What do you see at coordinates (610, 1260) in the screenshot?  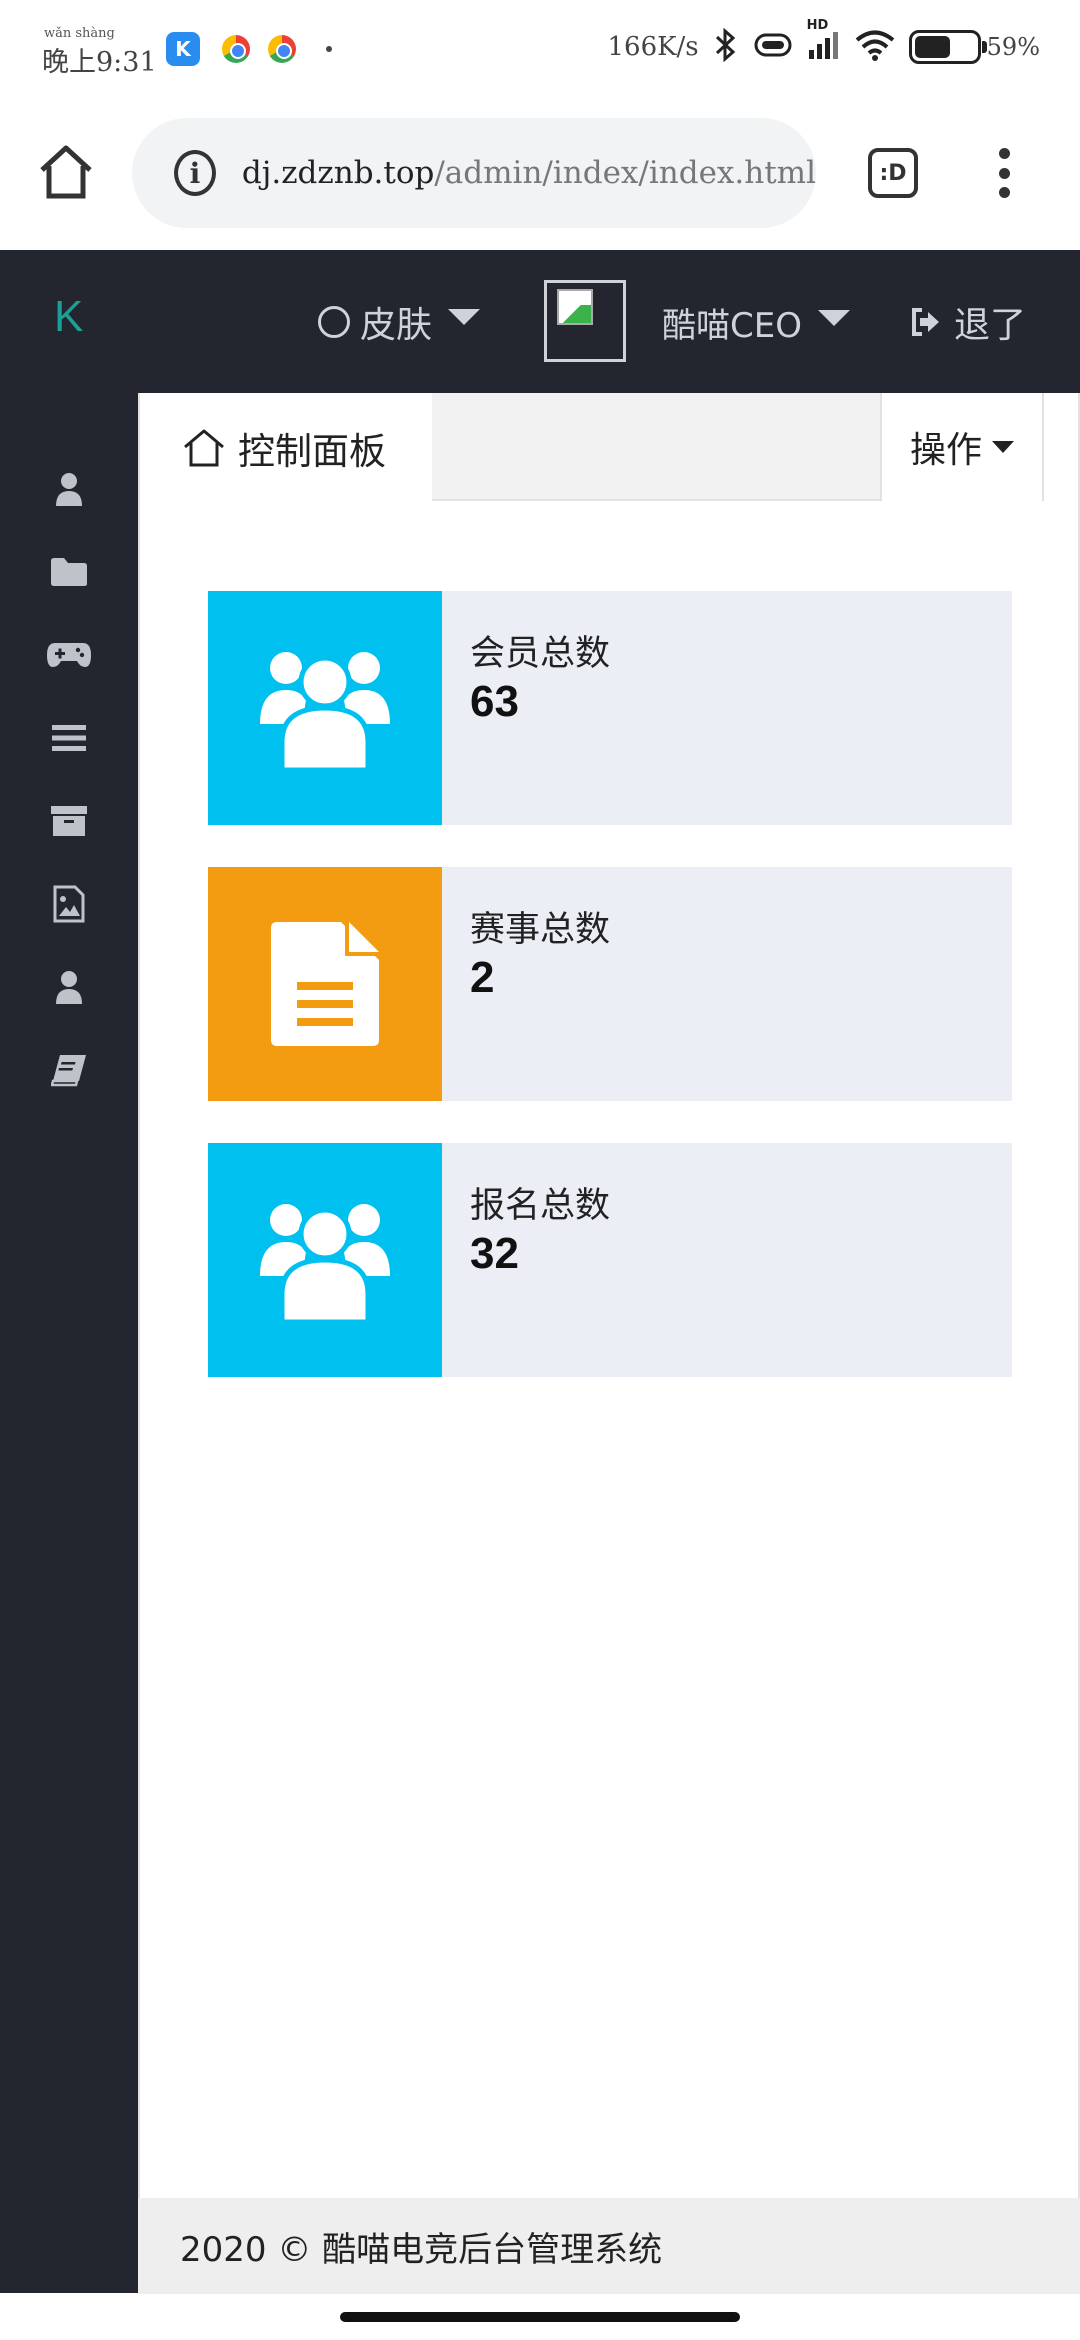 I see `stat-card-registrations: 报名总数 32` at bounding box center [610, 1260].